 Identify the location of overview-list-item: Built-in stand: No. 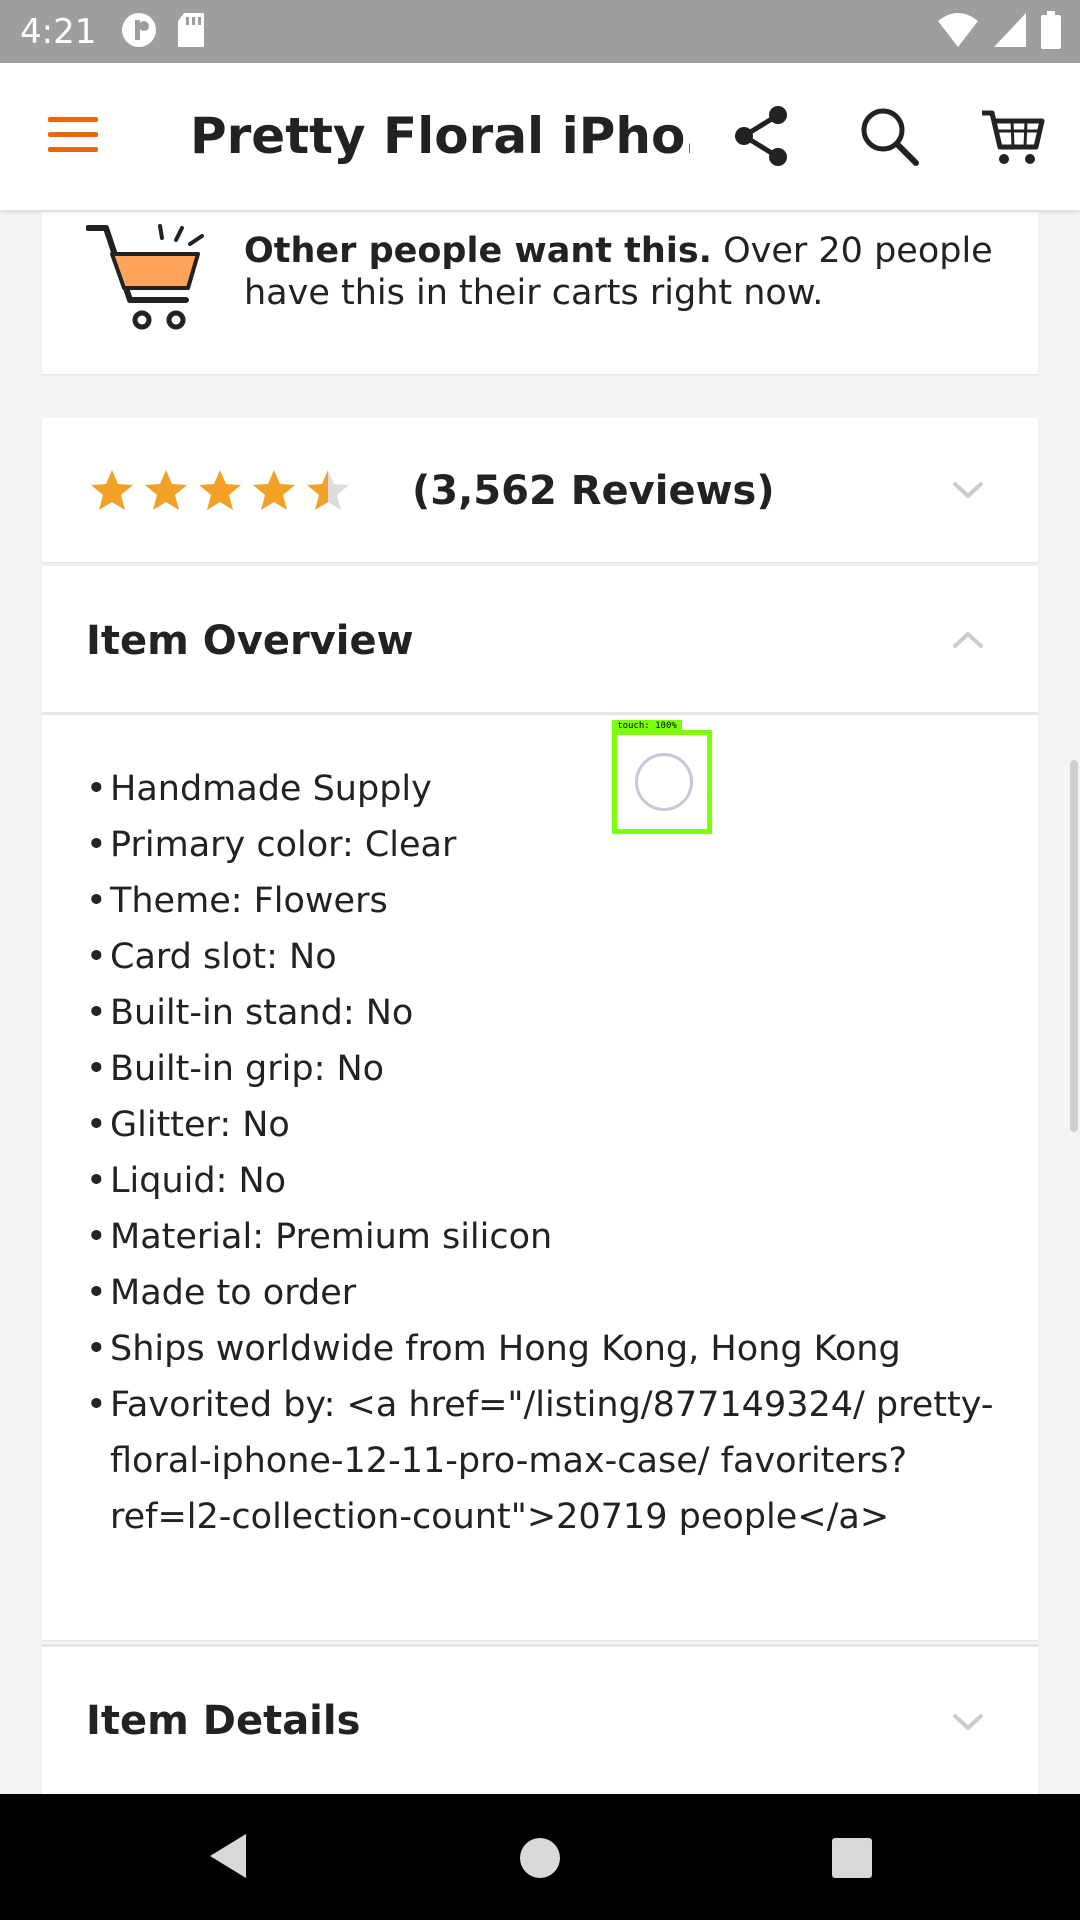
(546, 1013).